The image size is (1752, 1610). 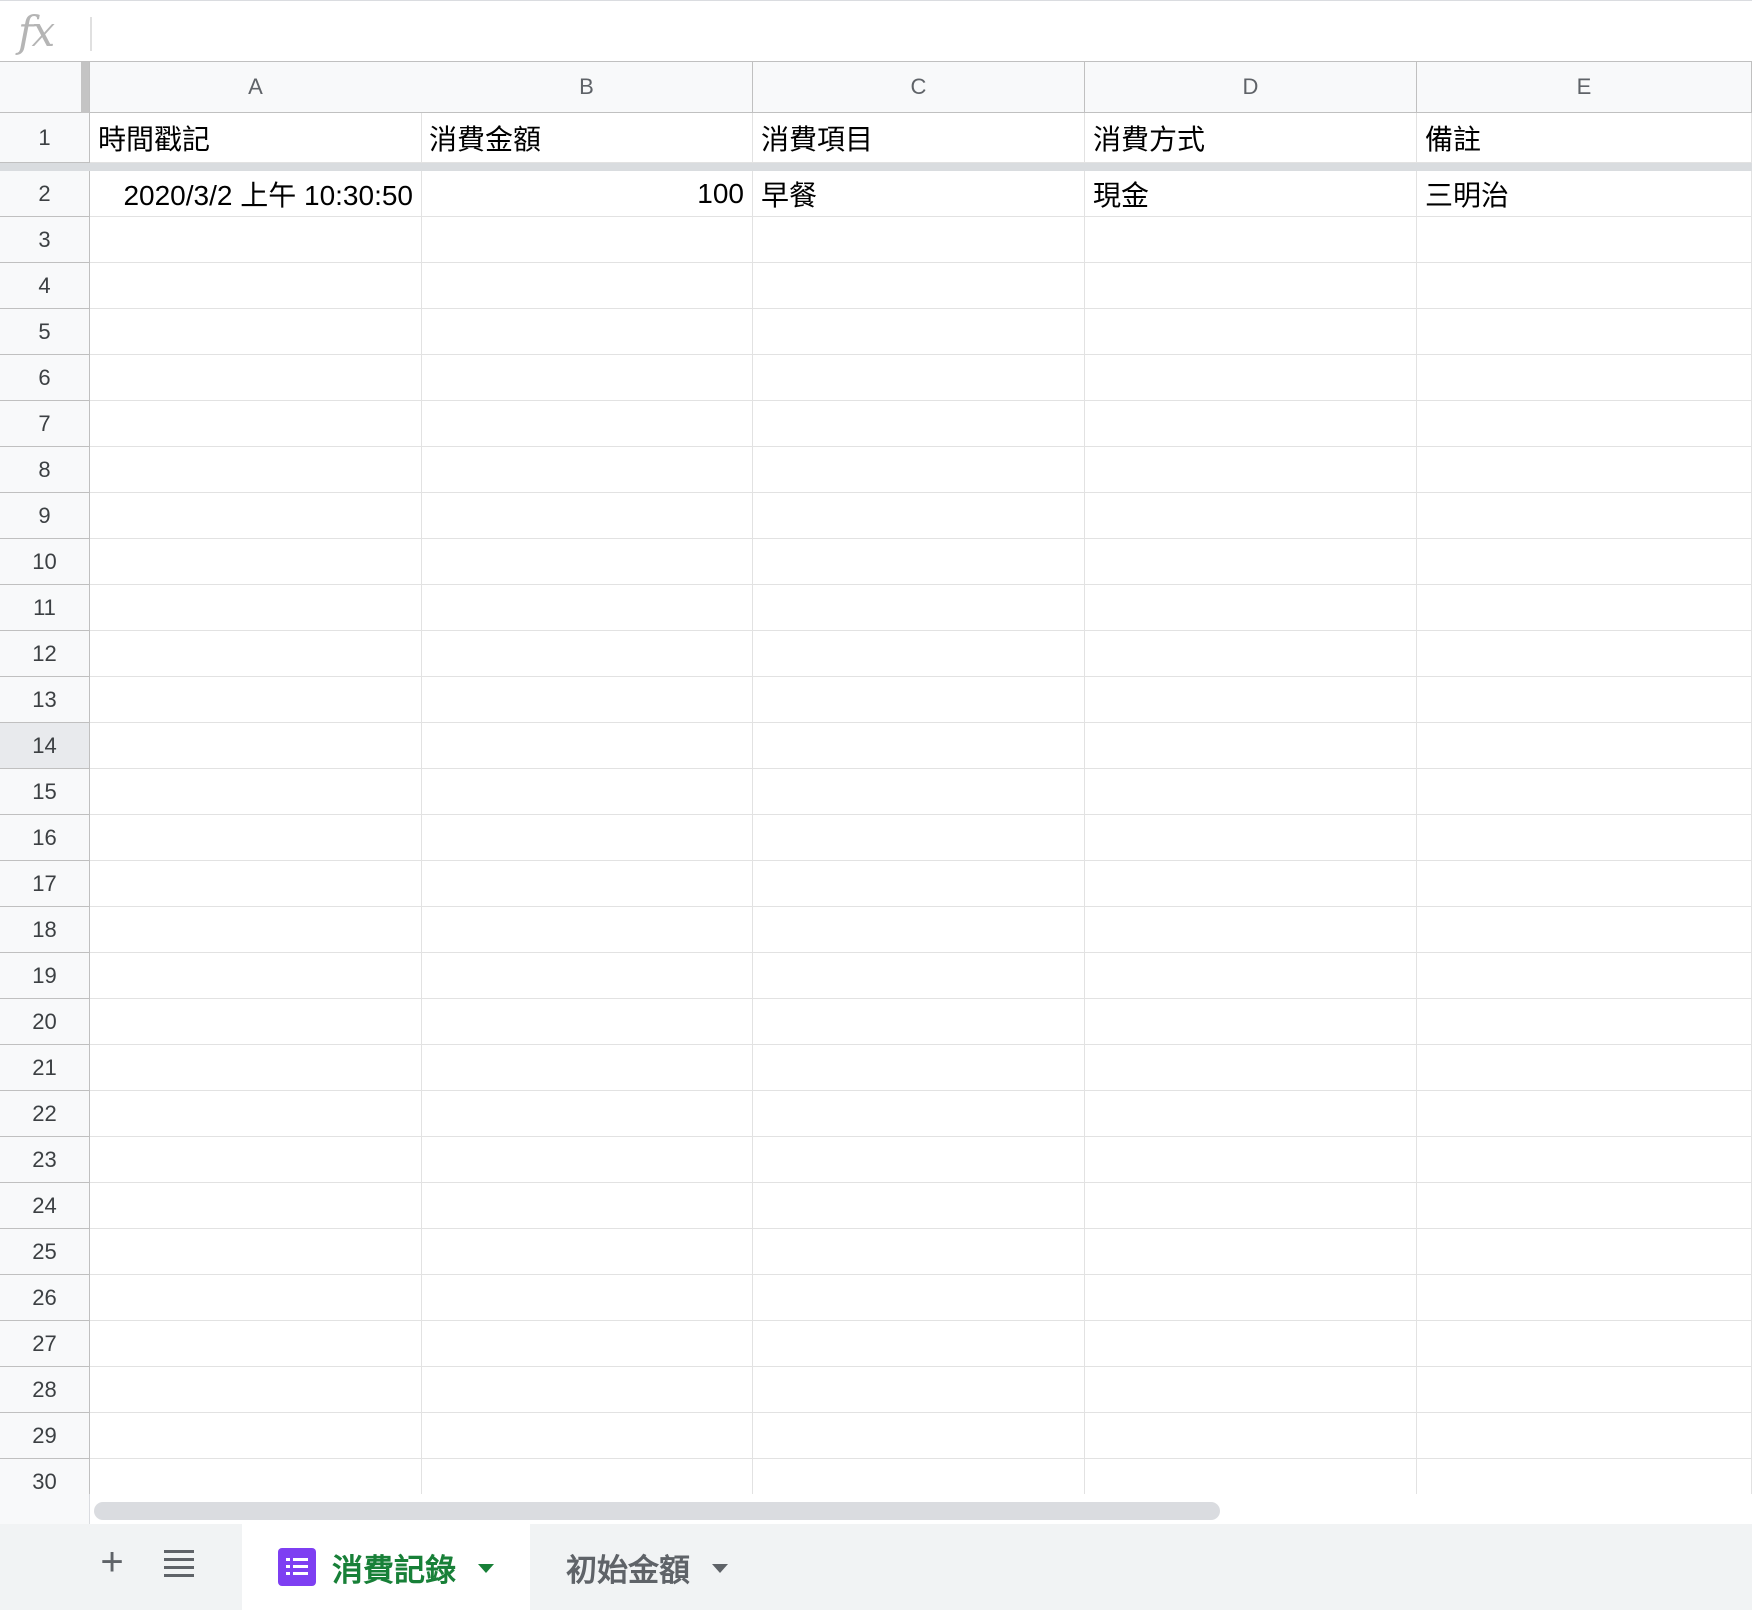 What do you see at coordinates (919, 87) in the screenshot?
I see `column-header-c: C` at bounding box center [919, 87].